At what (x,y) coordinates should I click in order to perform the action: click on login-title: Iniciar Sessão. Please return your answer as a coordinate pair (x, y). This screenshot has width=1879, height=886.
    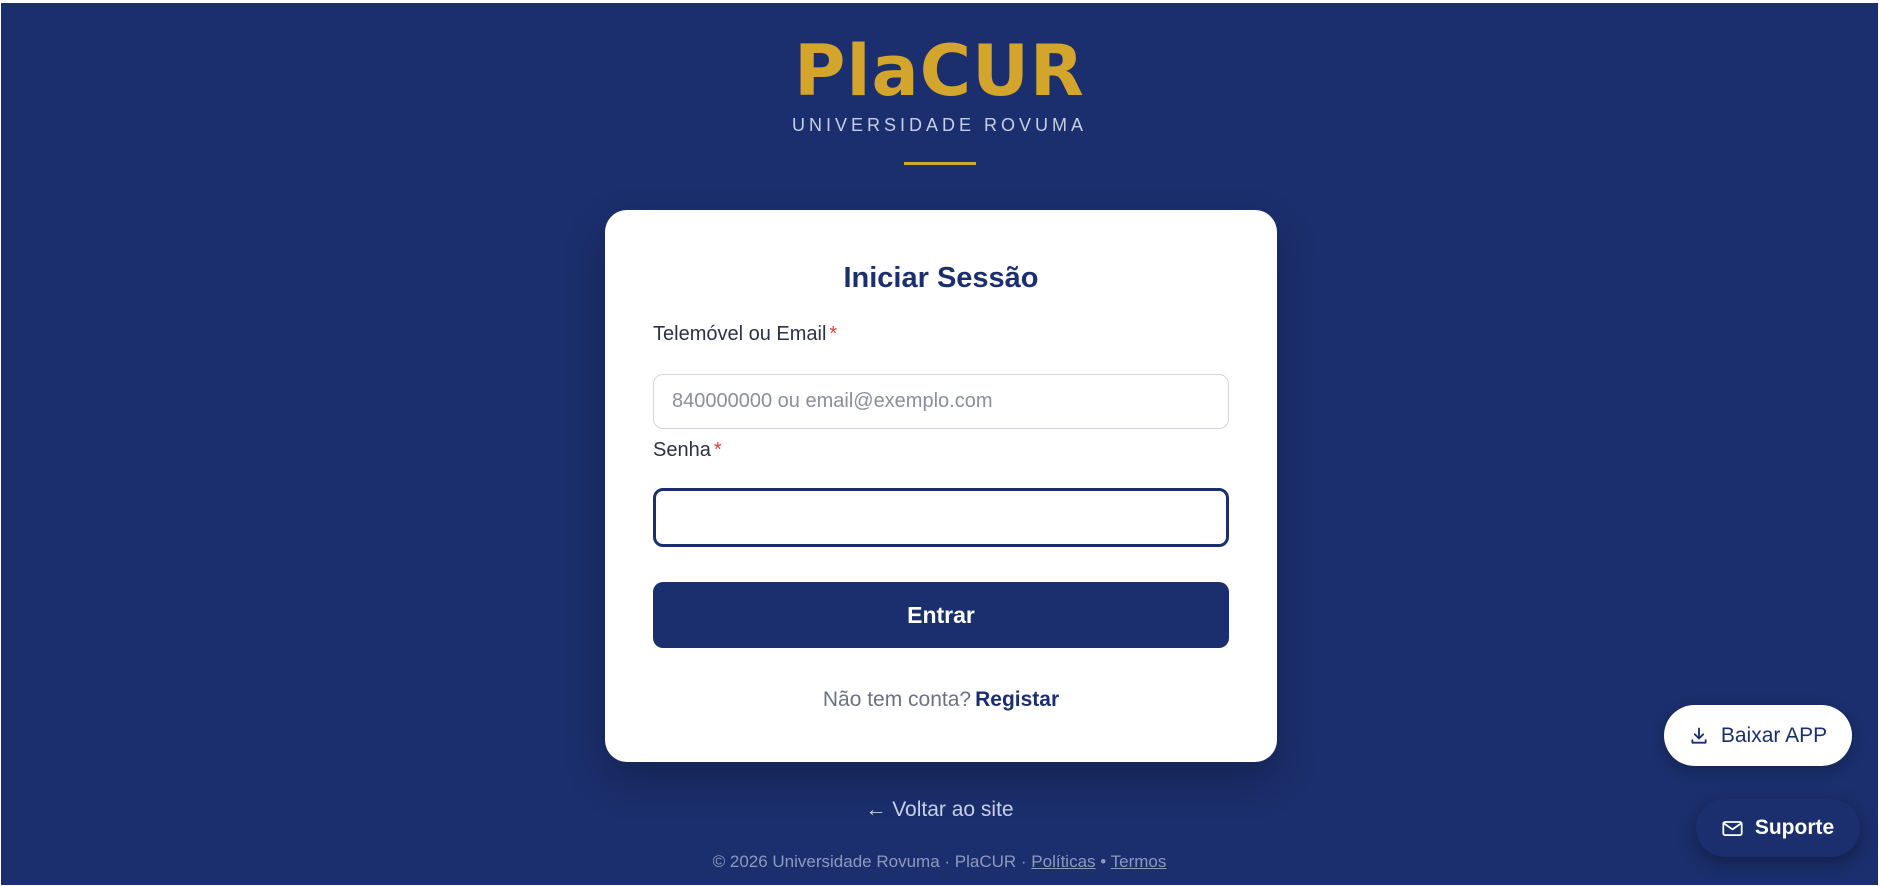
    Looking at the image, I should click on (941, 278).